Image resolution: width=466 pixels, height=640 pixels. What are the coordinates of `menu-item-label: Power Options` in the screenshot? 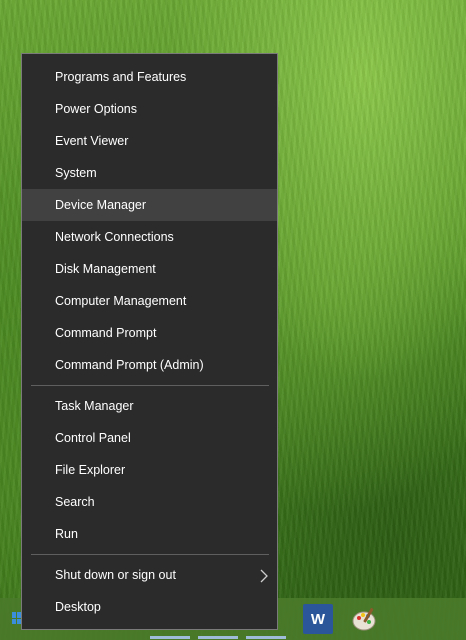 It's located at (96, 109).